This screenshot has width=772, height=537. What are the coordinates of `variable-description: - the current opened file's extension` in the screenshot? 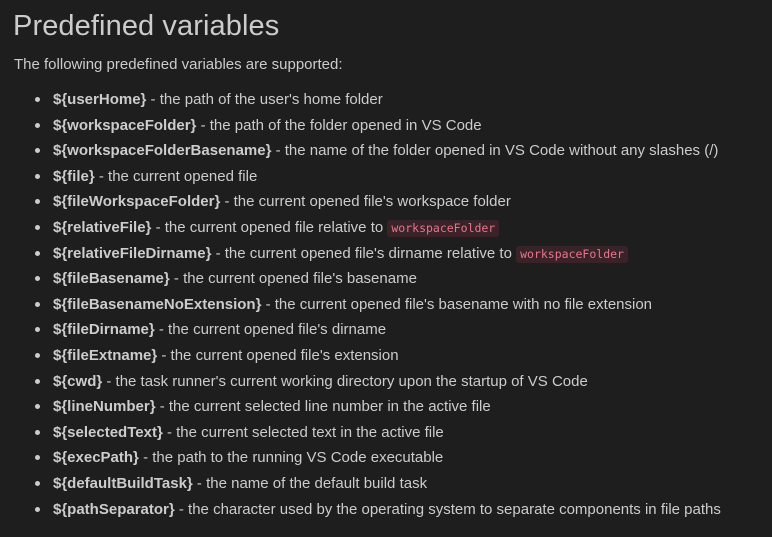 It's located at (278, 355).